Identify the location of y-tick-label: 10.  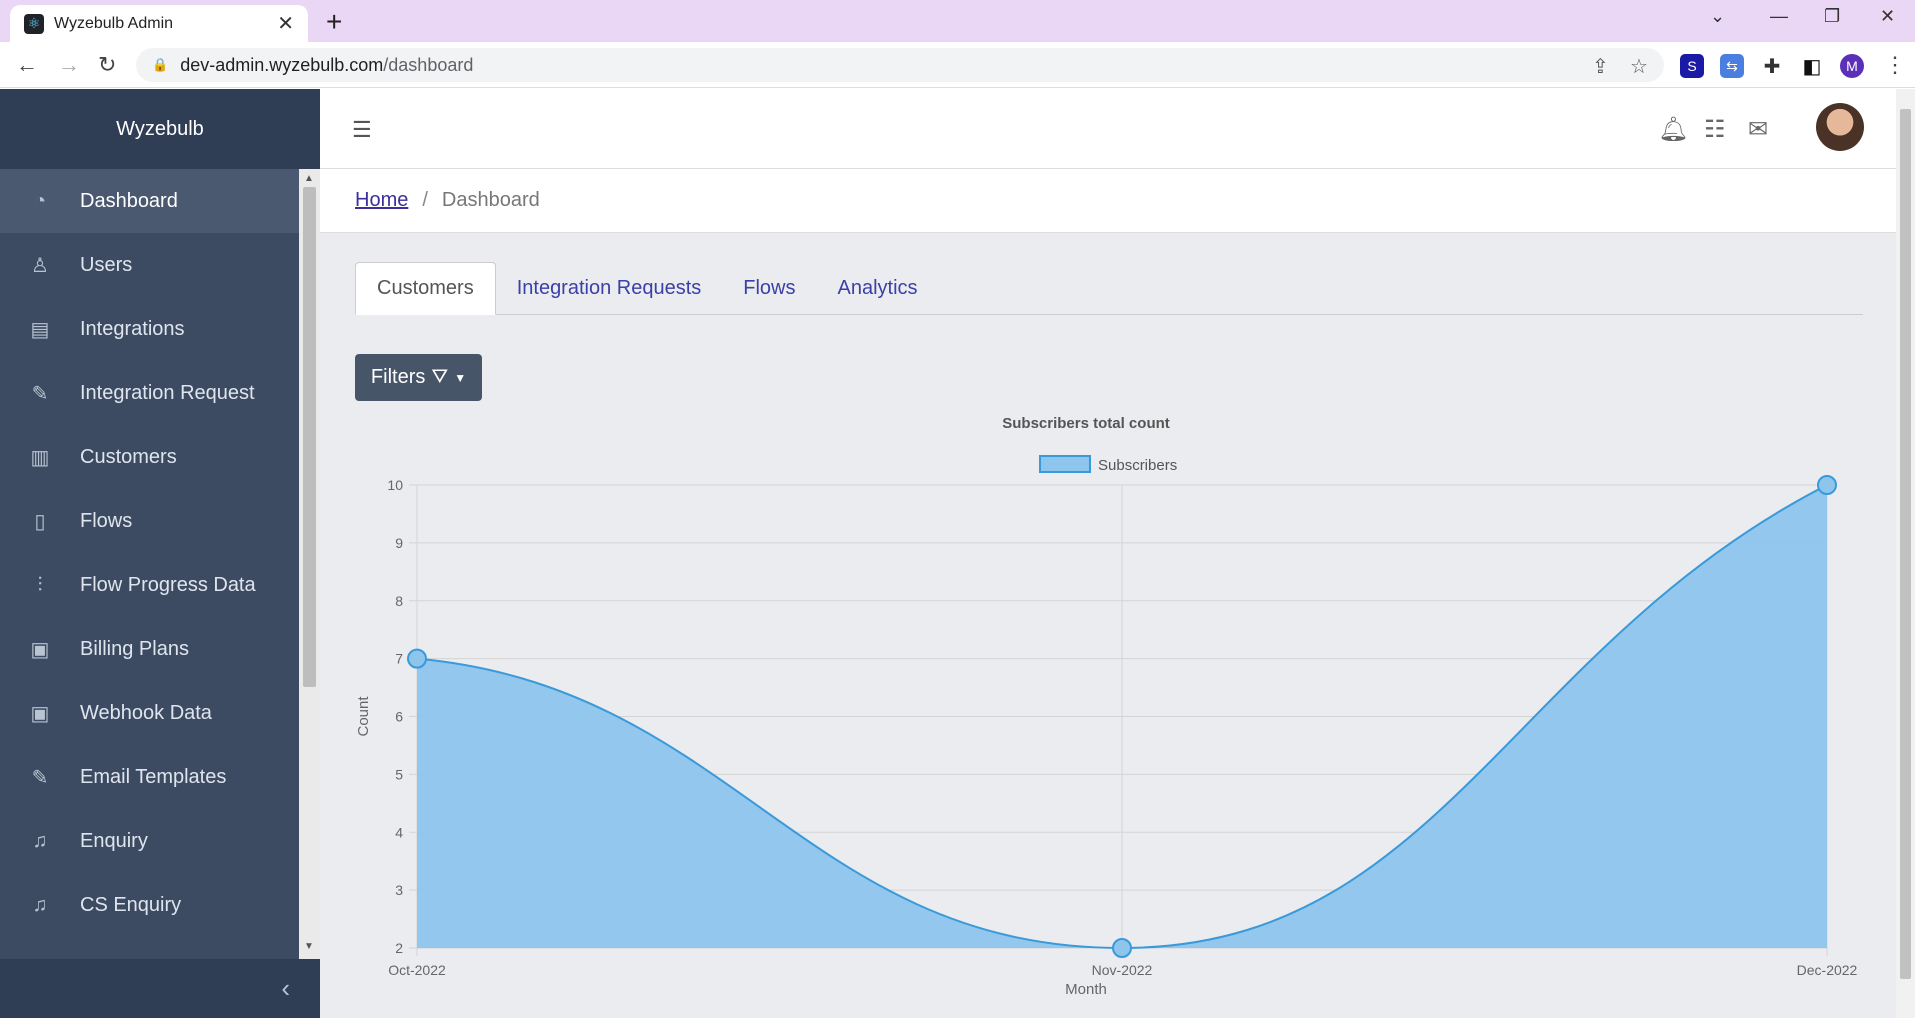
(395, 485).